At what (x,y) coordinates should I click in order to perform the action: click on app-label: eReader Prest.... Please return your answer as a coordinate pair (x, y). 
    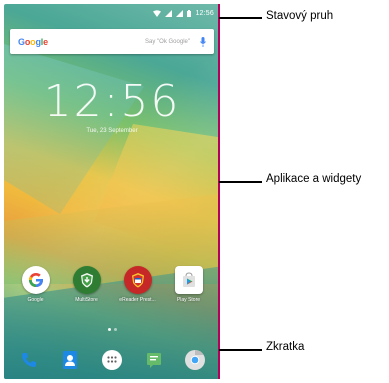
    Looking at the image, I should click on (137, 300).